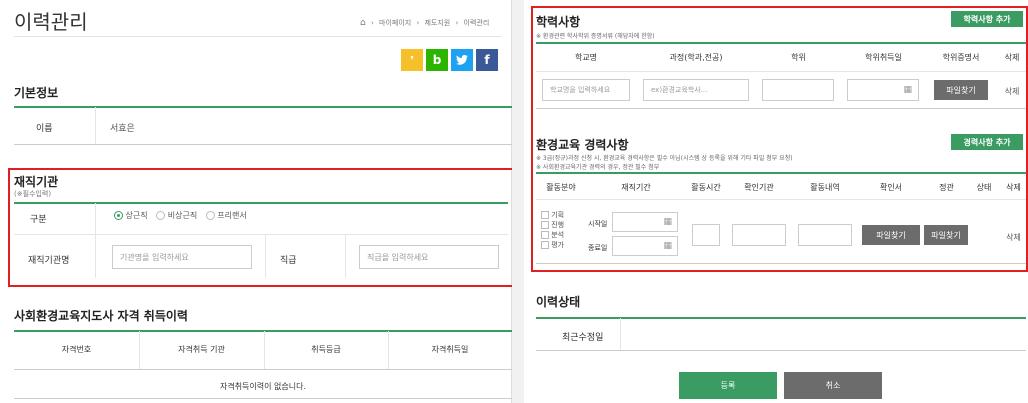 The height and width of the screenshot is (403, 1028). I want to click on col-articles: 정관, so click(946, 187).